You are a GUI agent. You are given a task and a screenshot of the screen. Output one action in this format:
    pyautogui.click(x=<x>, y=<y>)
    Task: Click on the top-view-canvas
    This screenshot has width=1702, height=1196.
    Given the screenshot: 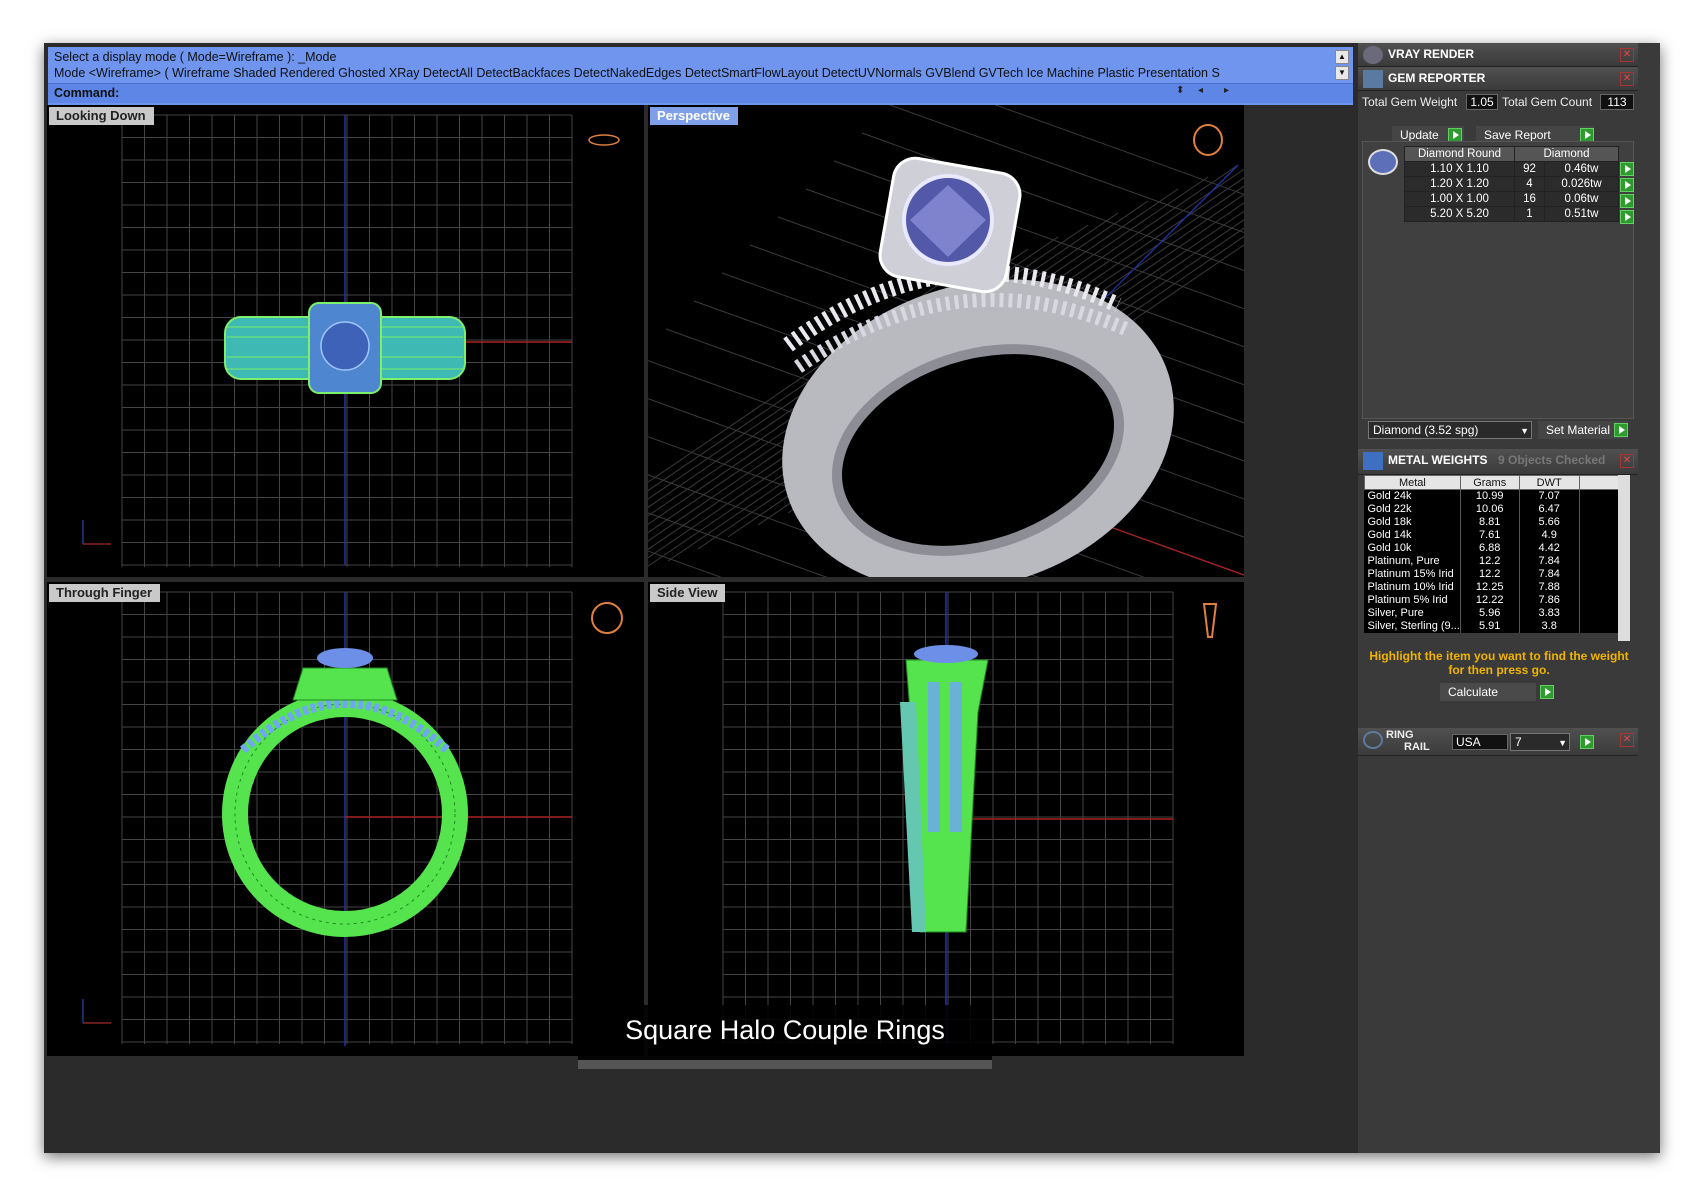 What is the action you would take?
    pyautogui.click(x=351, y=340)
    